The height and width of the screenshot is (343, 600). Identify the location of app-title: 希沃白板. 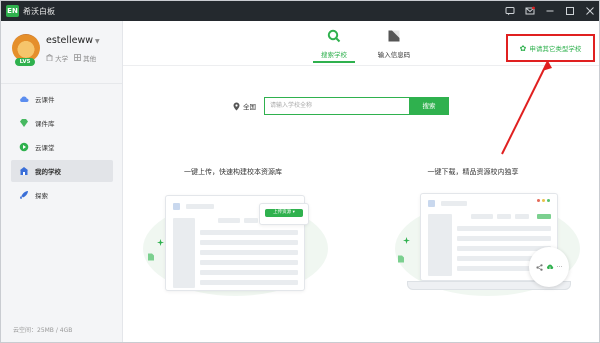
(39, 11).